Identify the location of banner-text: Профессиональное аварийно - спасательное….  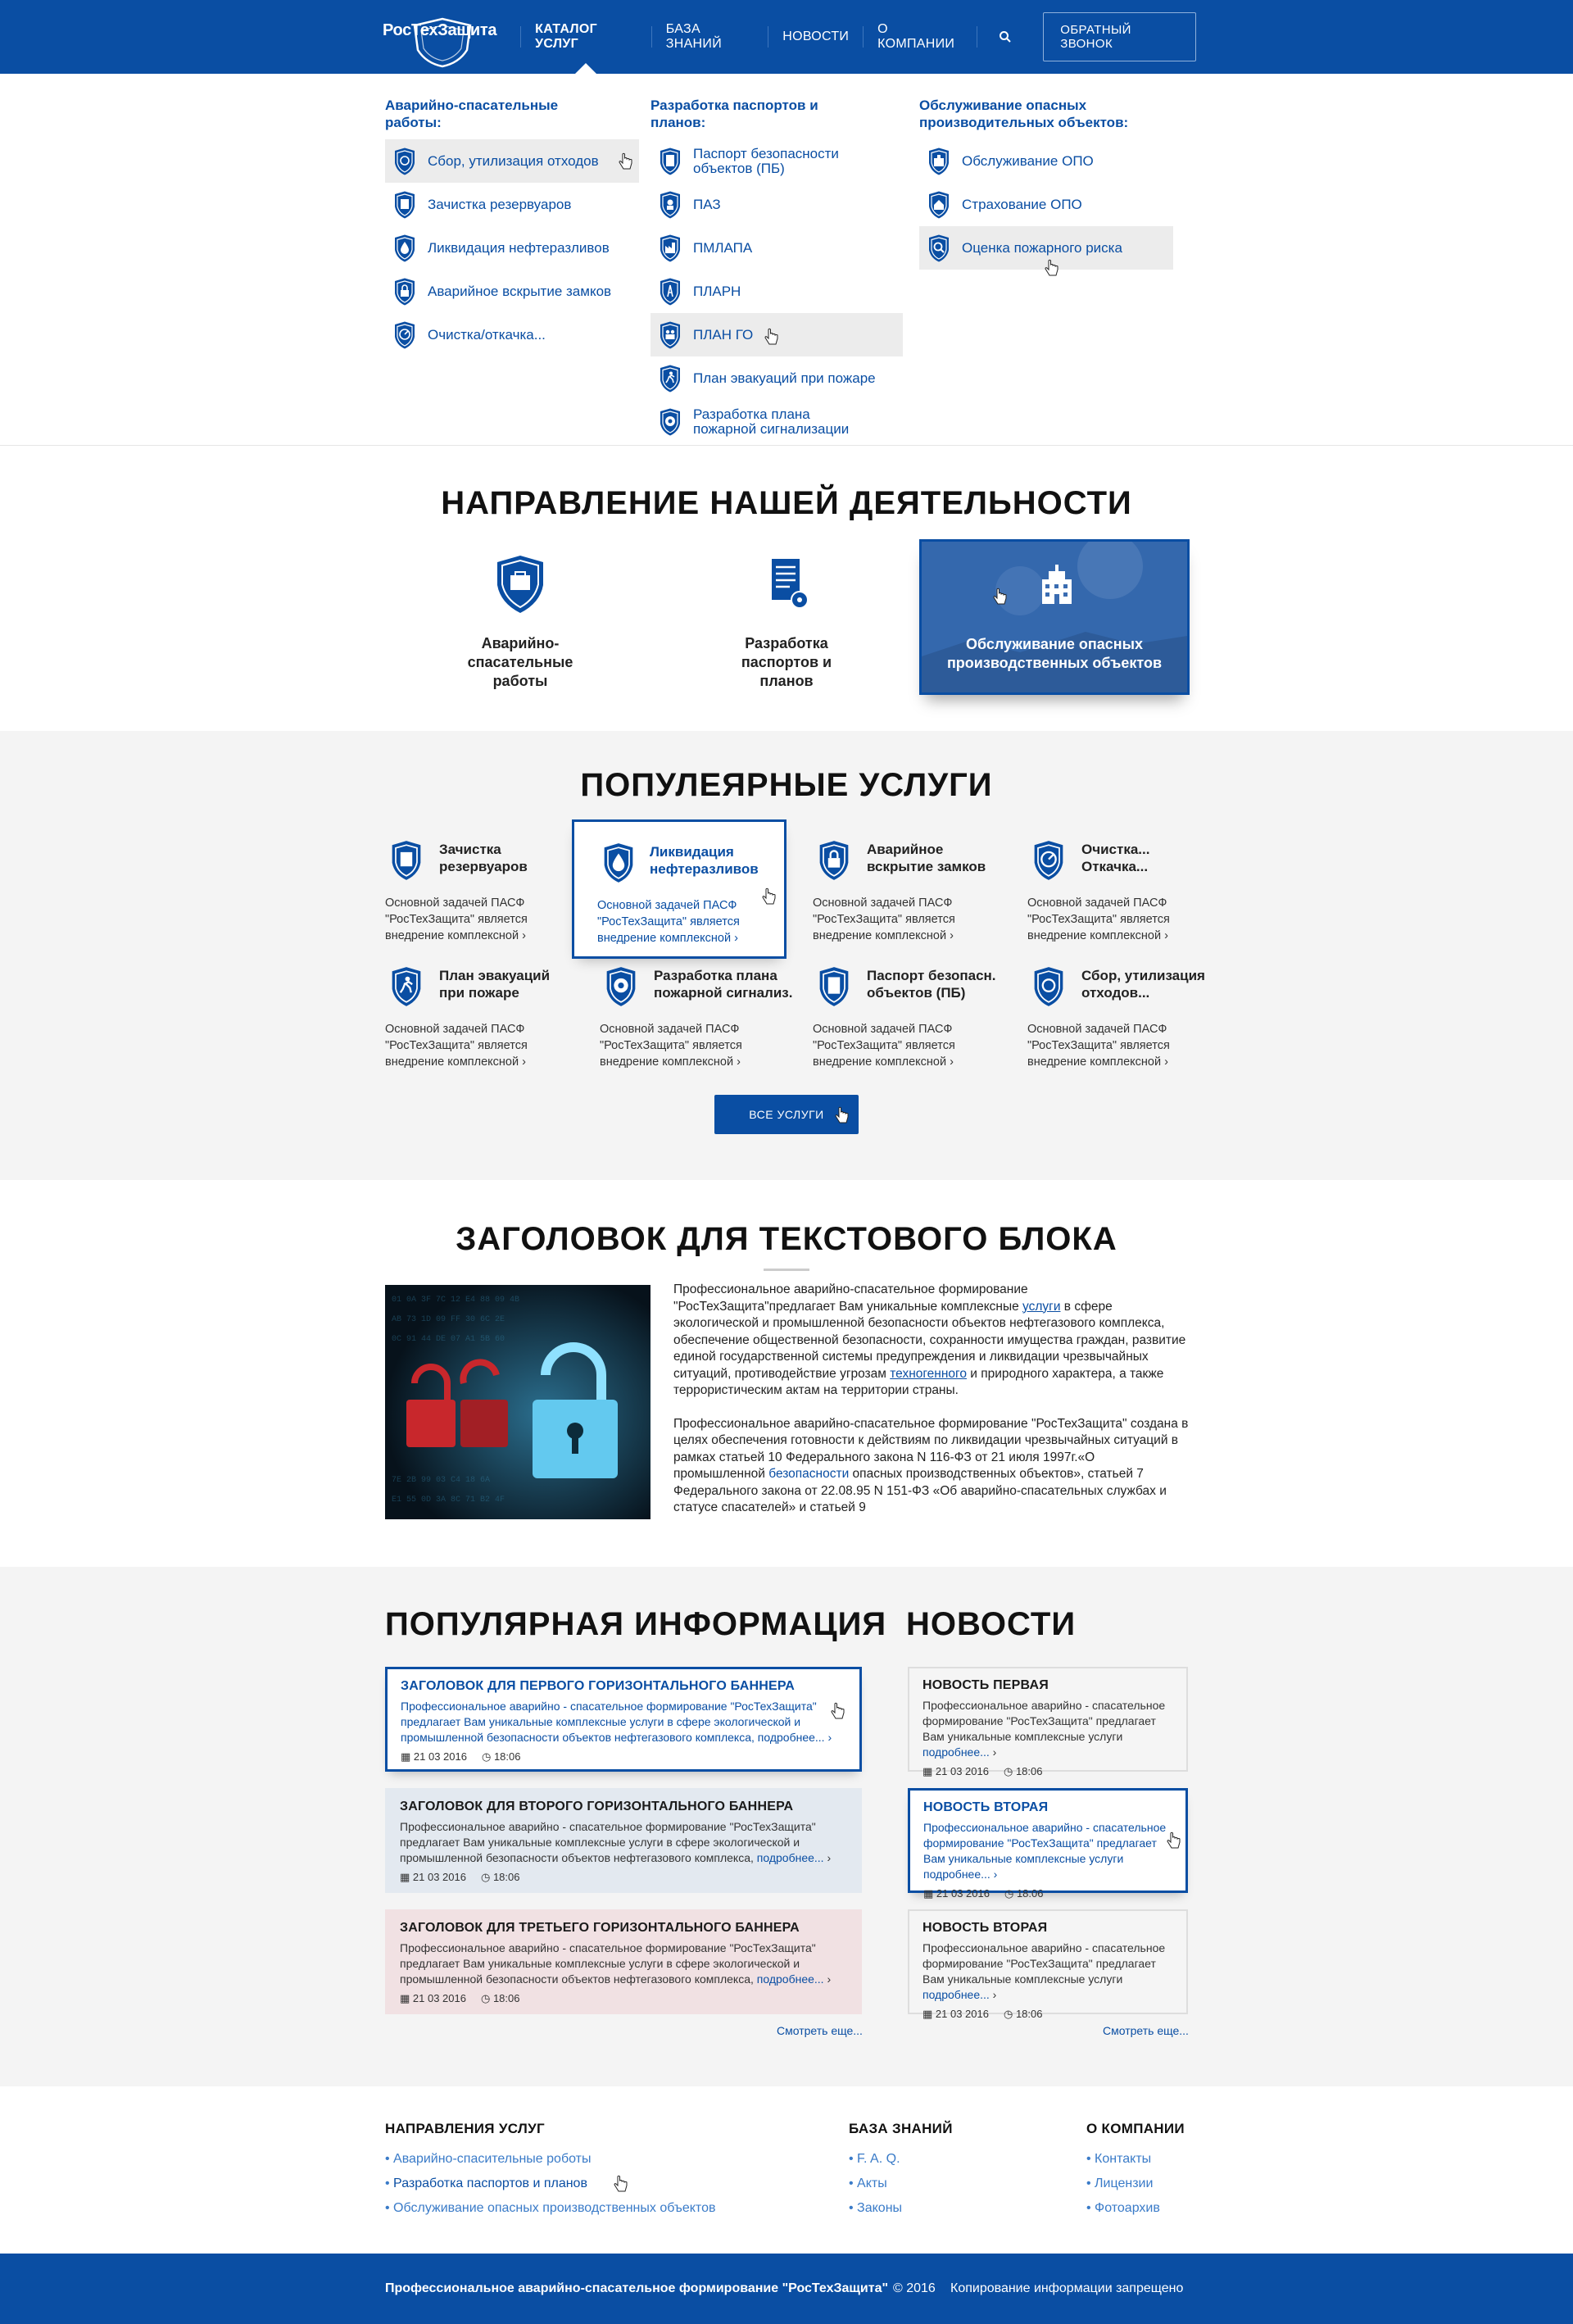
(616, 1722).